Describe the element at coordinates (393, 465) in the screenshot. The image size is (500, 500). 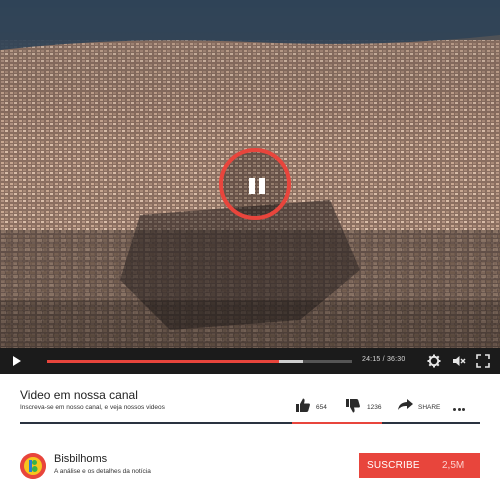
I see `subscribe-label: SUSCRIBE` at that location.